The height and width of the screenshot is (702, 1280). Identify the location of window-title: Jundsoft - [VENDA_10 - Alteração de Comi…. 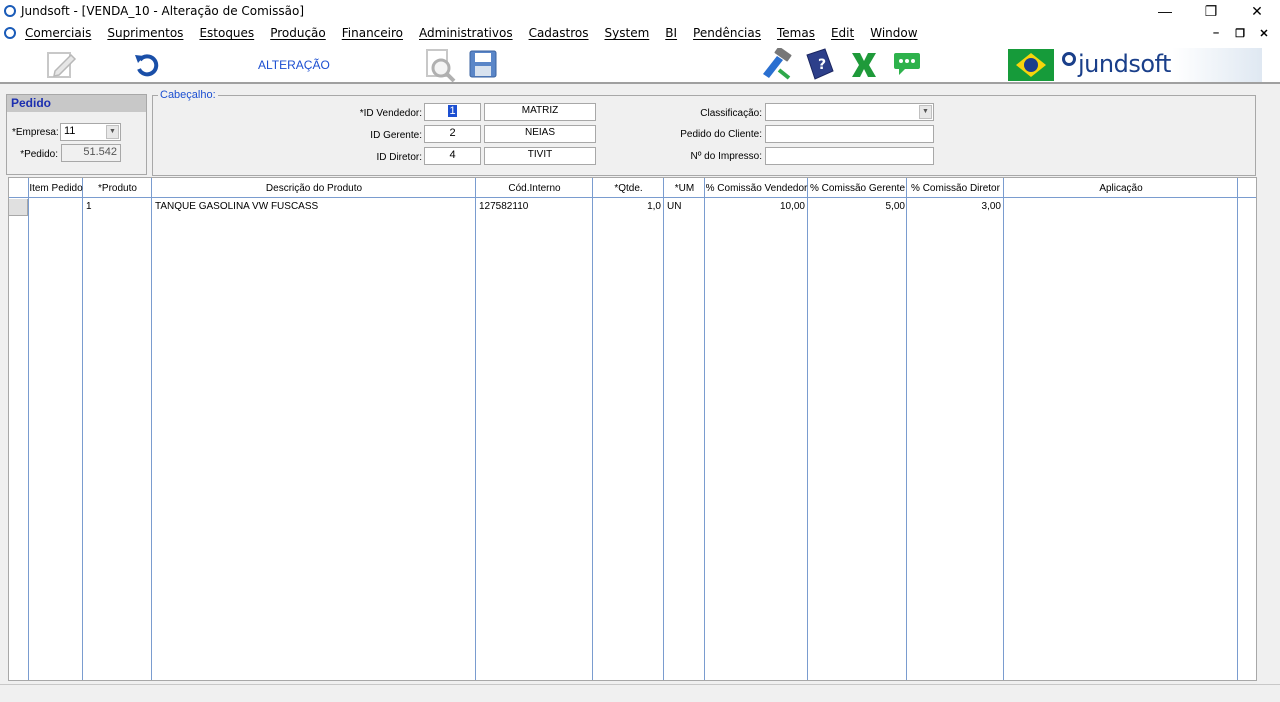
(163, 11).